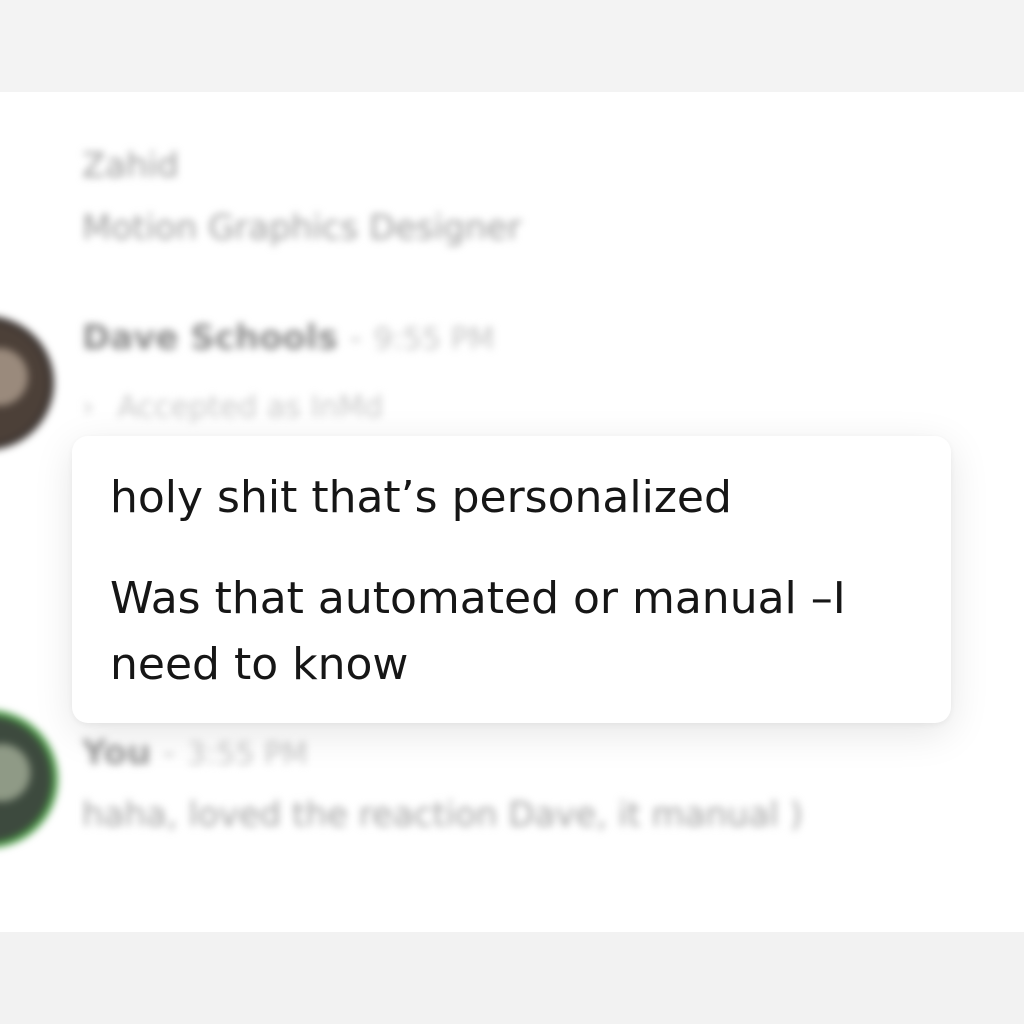 Image resolution: width=1024 pixels, height=1024 pixels. I want to click on message-timestamp: 9:55 PM, so click(434, 339).